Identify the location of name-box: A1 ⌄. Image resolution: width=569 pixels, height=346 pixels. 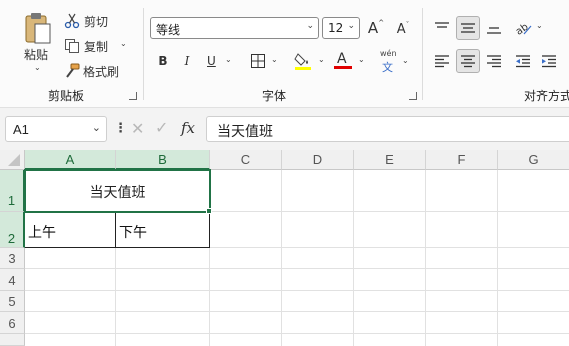
(56, 129).